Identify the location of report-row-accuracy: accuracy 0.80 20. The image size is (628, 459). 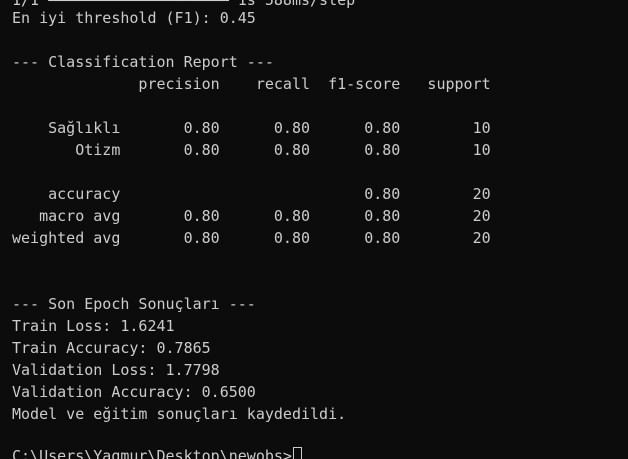
(251, 194).